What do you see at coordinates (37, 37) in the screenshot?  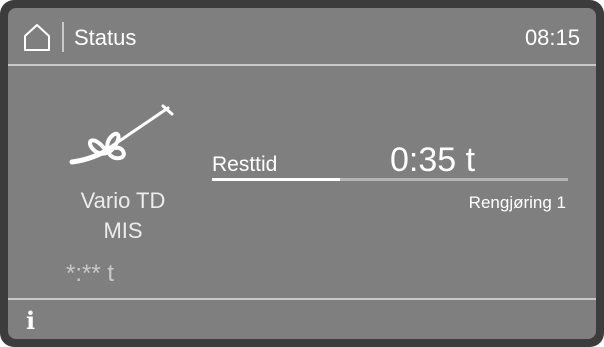 I see `home-icon` at bounding box center [37, 37].